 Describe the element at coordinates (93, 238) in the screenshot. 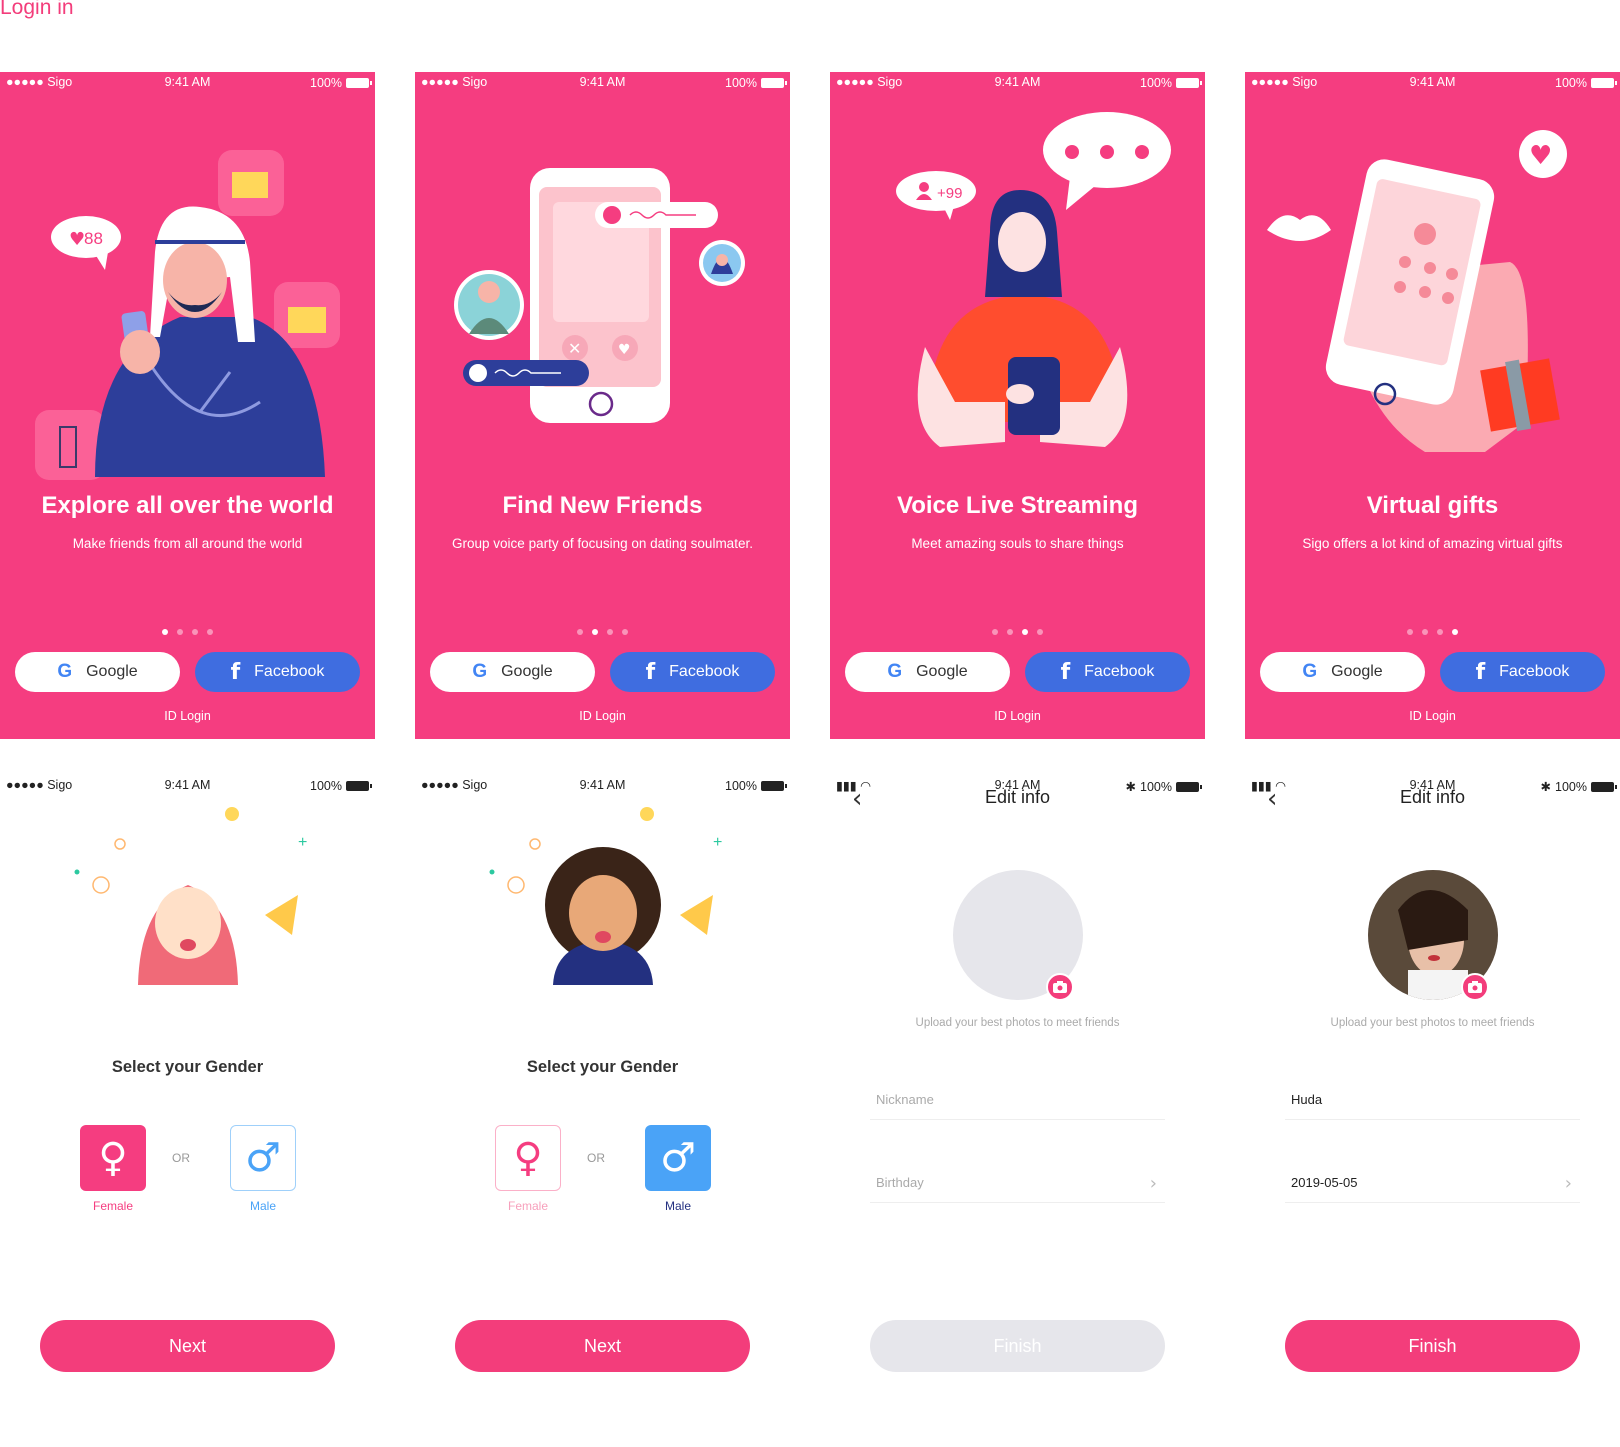

I see `likes-count: 88` at that location.